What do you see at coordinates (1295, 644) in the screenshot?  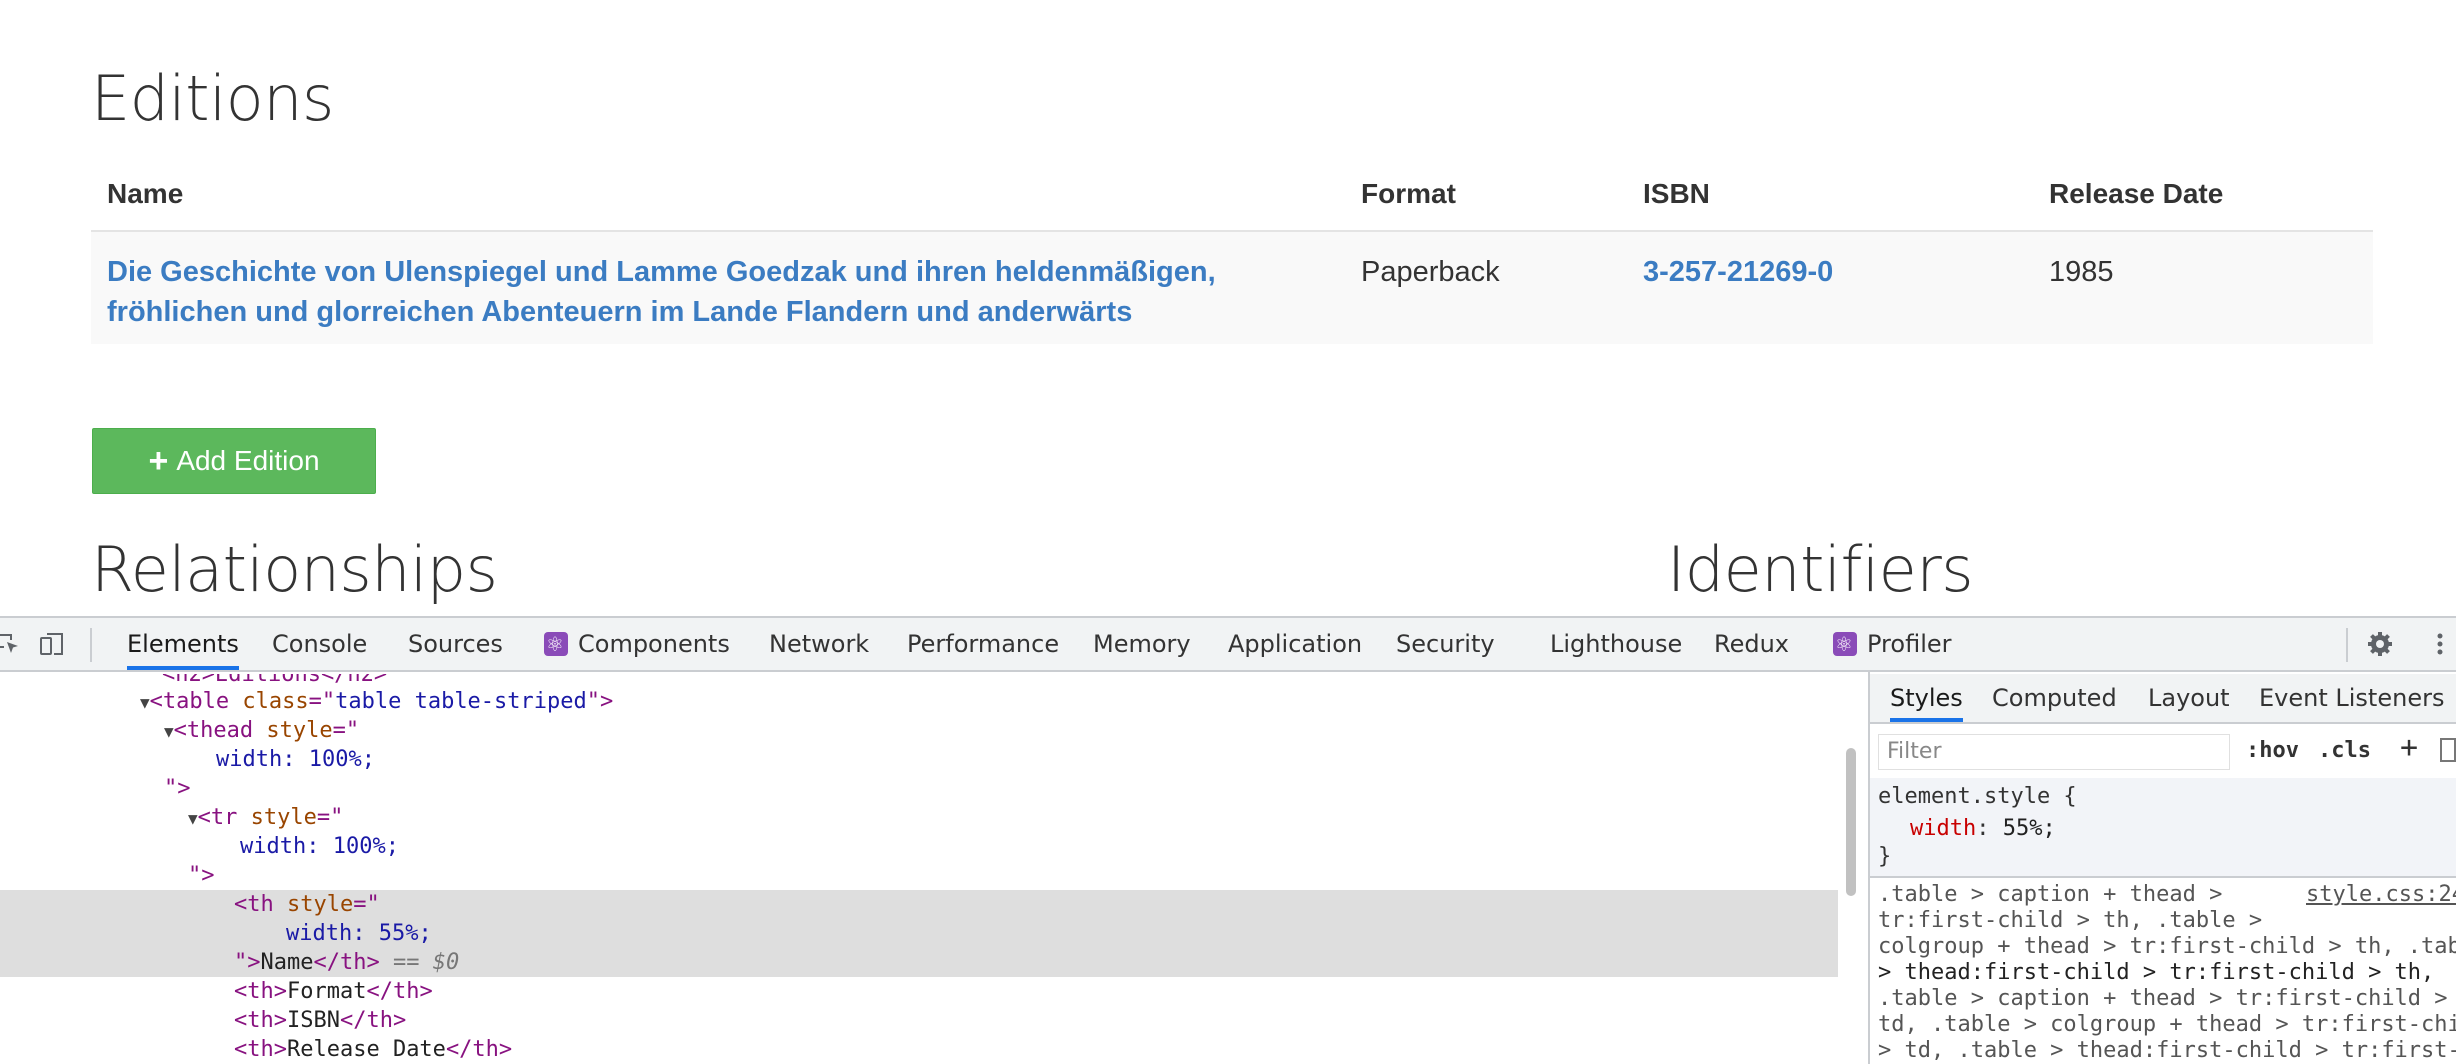 I see `tab-application: Application` at bounding box center [1295, 644].